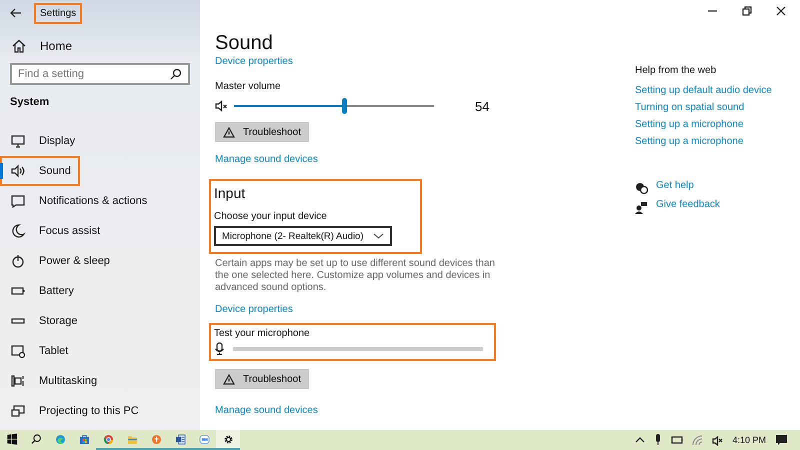 This screenshot has height=450, width=800. What do you see at coordinates (60, 439) in the screenshot?
I see `browser-swirl-icon` at bounding box center [60, 439].